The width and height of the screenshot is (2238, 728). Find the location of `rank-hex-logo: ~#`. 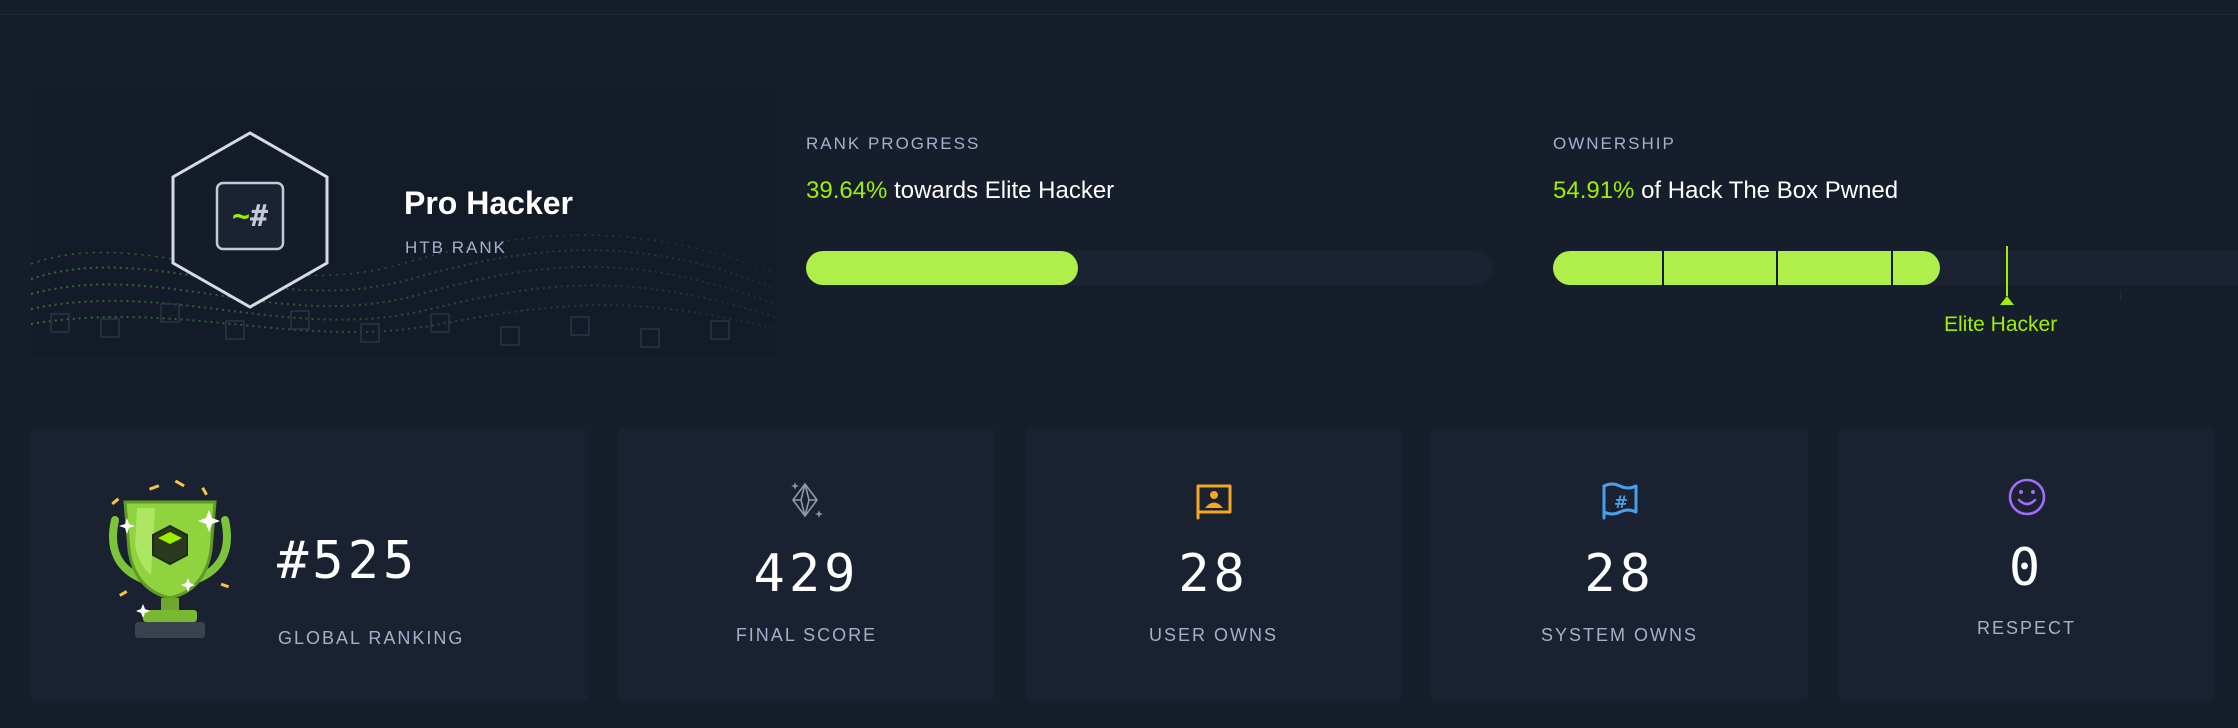

rank-hex-logo: ~# is located at coordinates (250, 220).